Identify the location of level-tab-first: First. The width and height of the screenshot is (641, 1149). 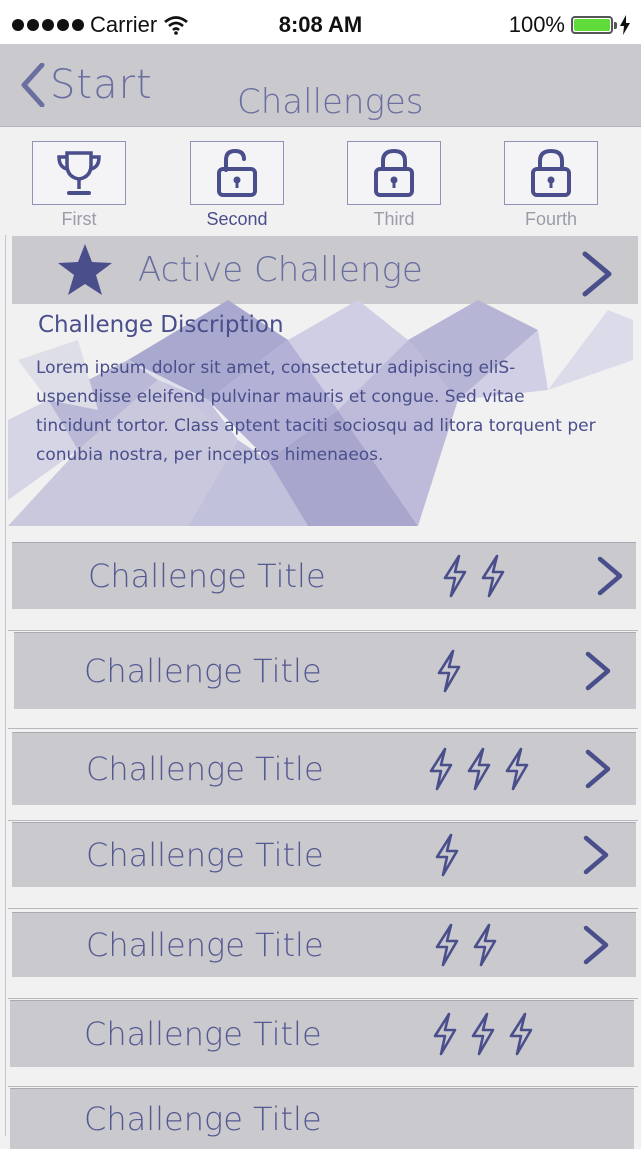
(79, 185).